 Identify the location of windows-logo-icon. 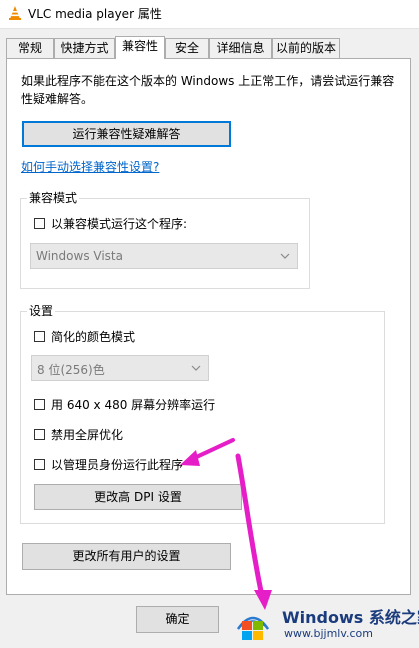
(253, 628).